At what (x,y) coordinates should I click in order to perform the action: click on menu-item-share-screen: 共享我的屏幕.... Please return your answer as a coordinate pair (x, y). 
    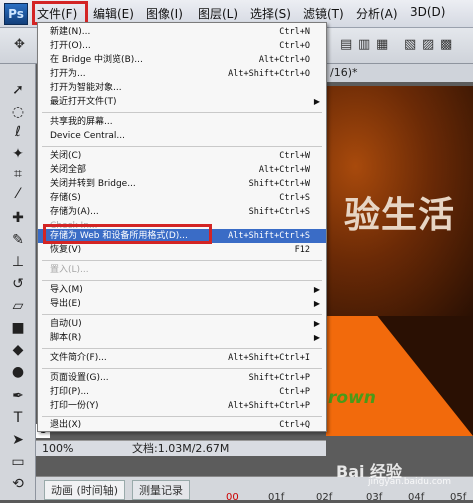
    Looking at the image, I should click on (182, 122).